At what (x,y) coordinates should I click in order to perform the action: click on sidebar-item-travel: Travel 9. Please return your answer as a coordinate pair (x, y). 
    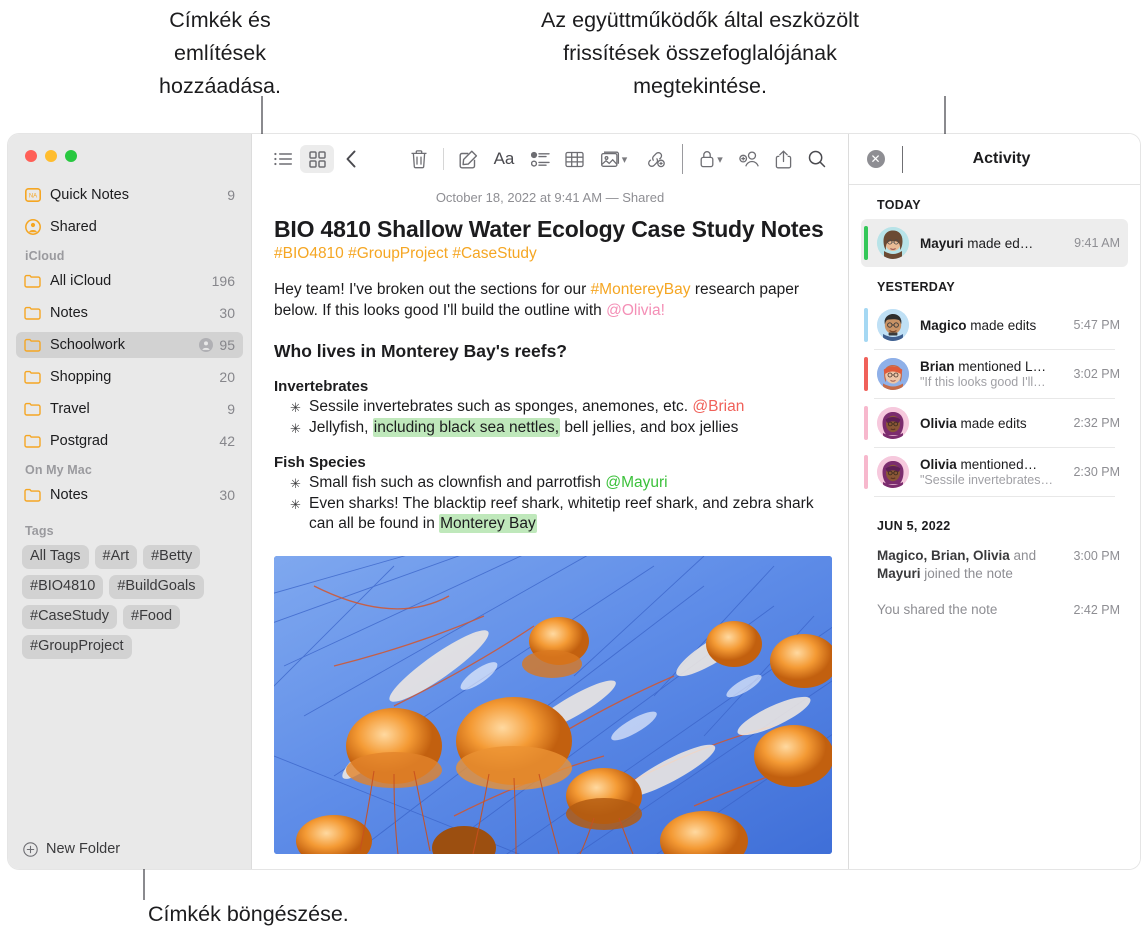
    Looking at the image, I should click on (129, 409).